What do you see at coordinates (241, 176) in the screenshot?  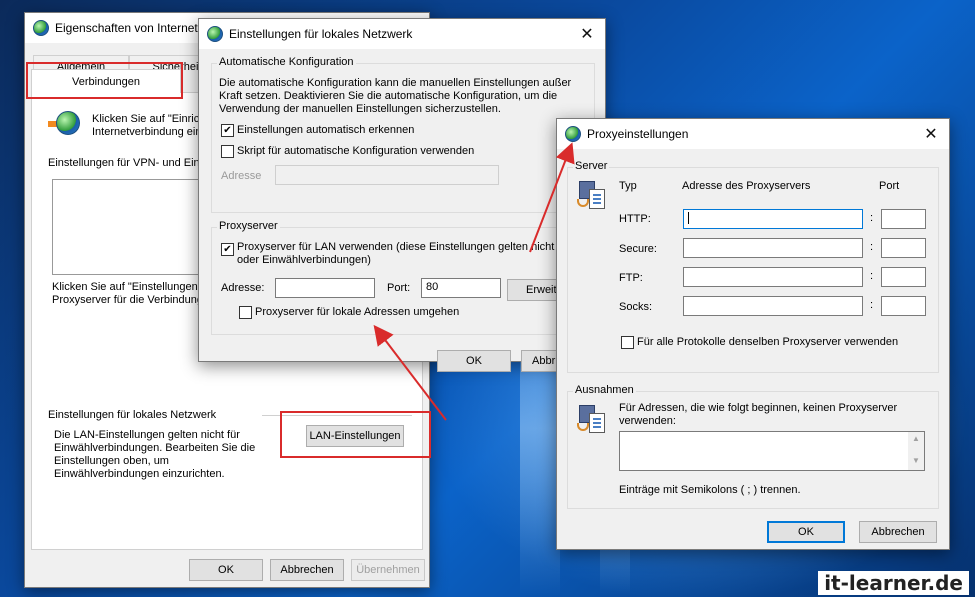 I see `script-address-label: Adresse` at bounding box center [241, 176].